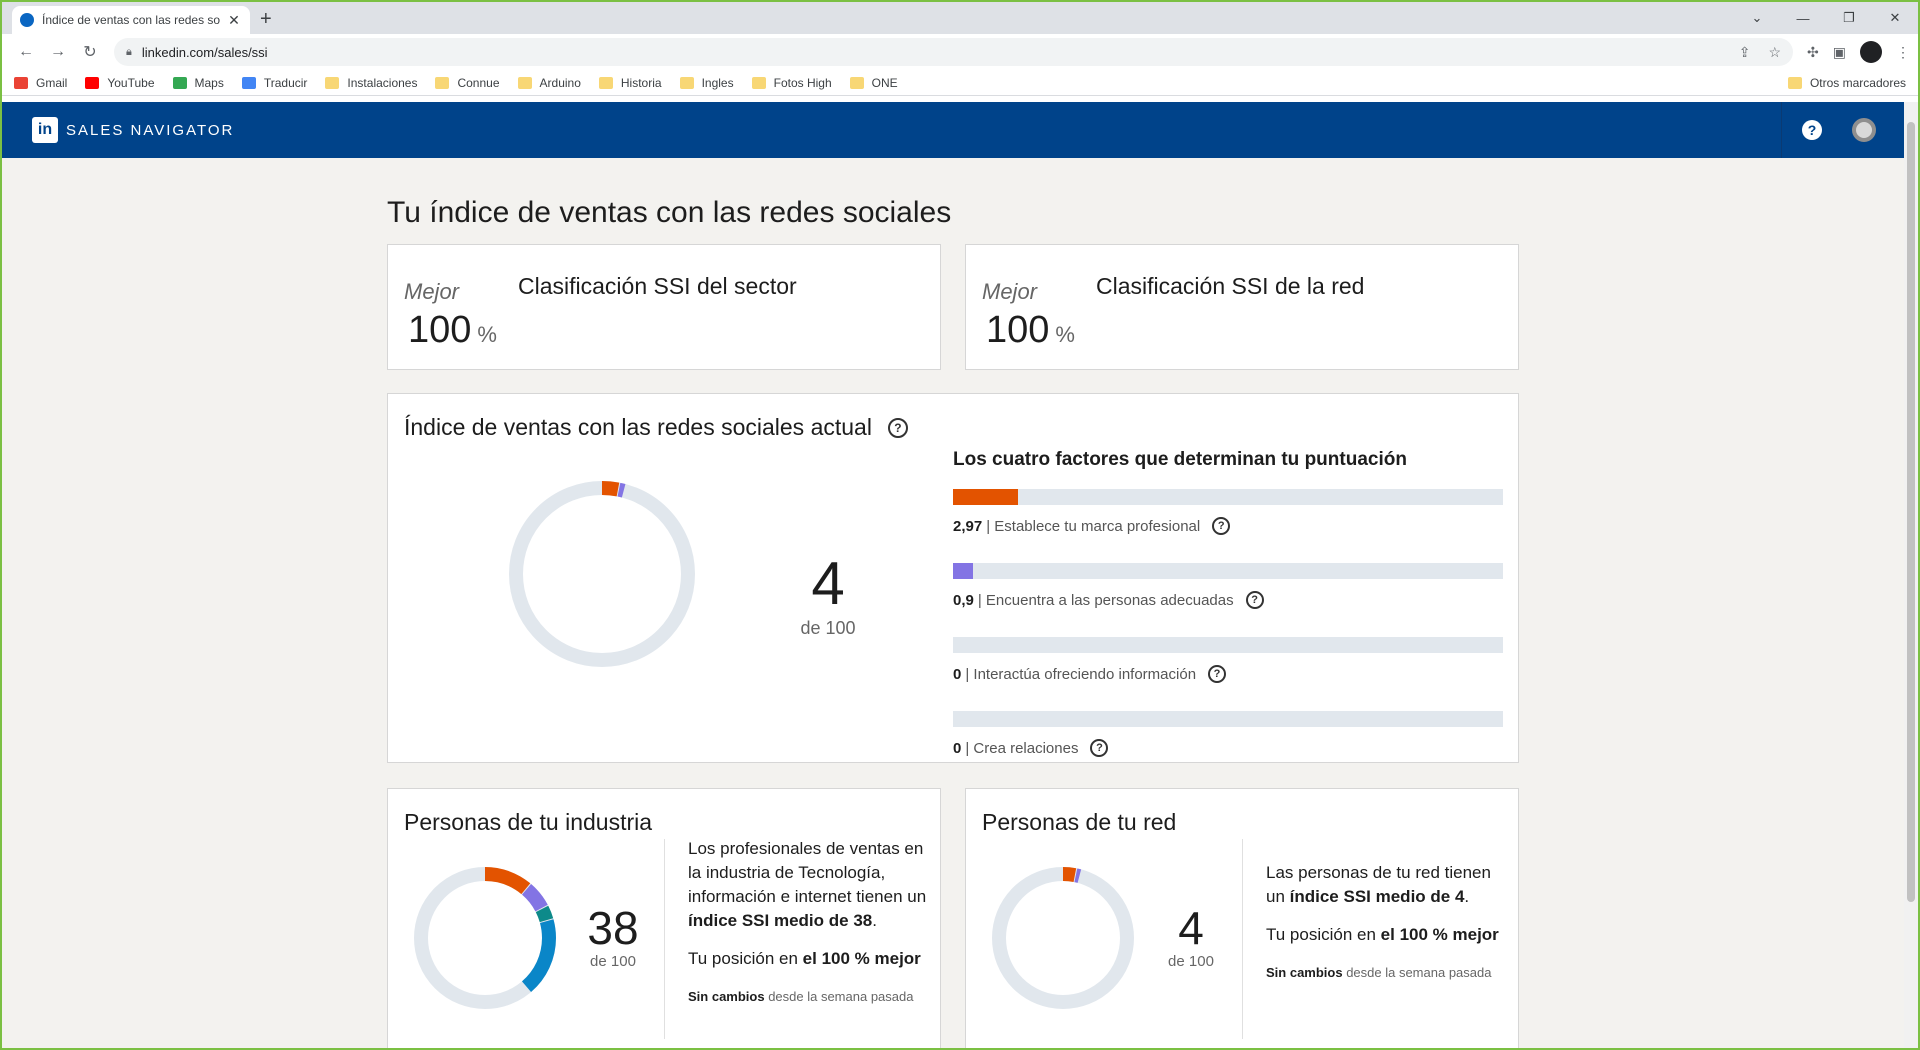 This screenshot has height=1050, width=1920. What do you see at coordinates (1812, 130) in the screenshot?
I see `help-icon: ?` at bounding box center [1812, 130].